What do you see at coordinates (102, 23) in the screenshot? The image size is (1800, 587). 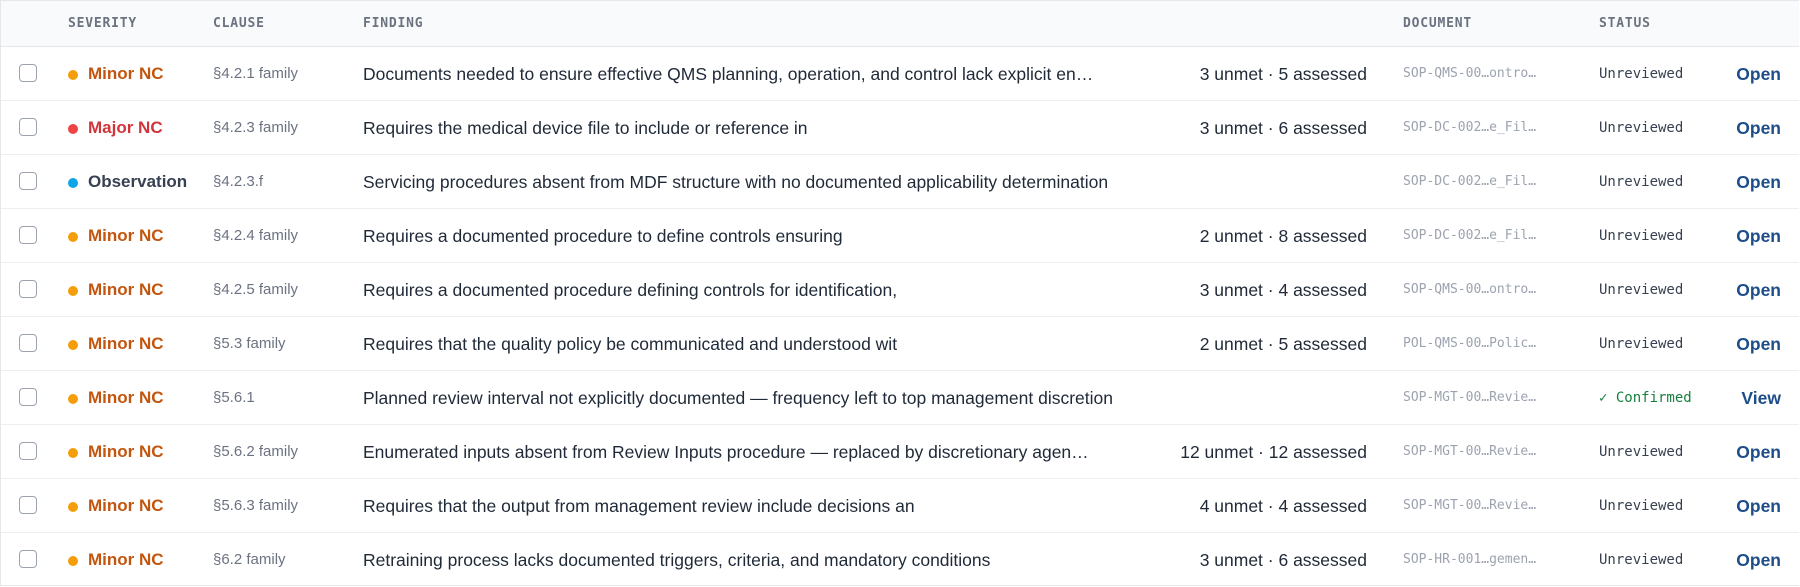 I see `severity-column-header: SEVERITY` at bounding box center [102, 23].